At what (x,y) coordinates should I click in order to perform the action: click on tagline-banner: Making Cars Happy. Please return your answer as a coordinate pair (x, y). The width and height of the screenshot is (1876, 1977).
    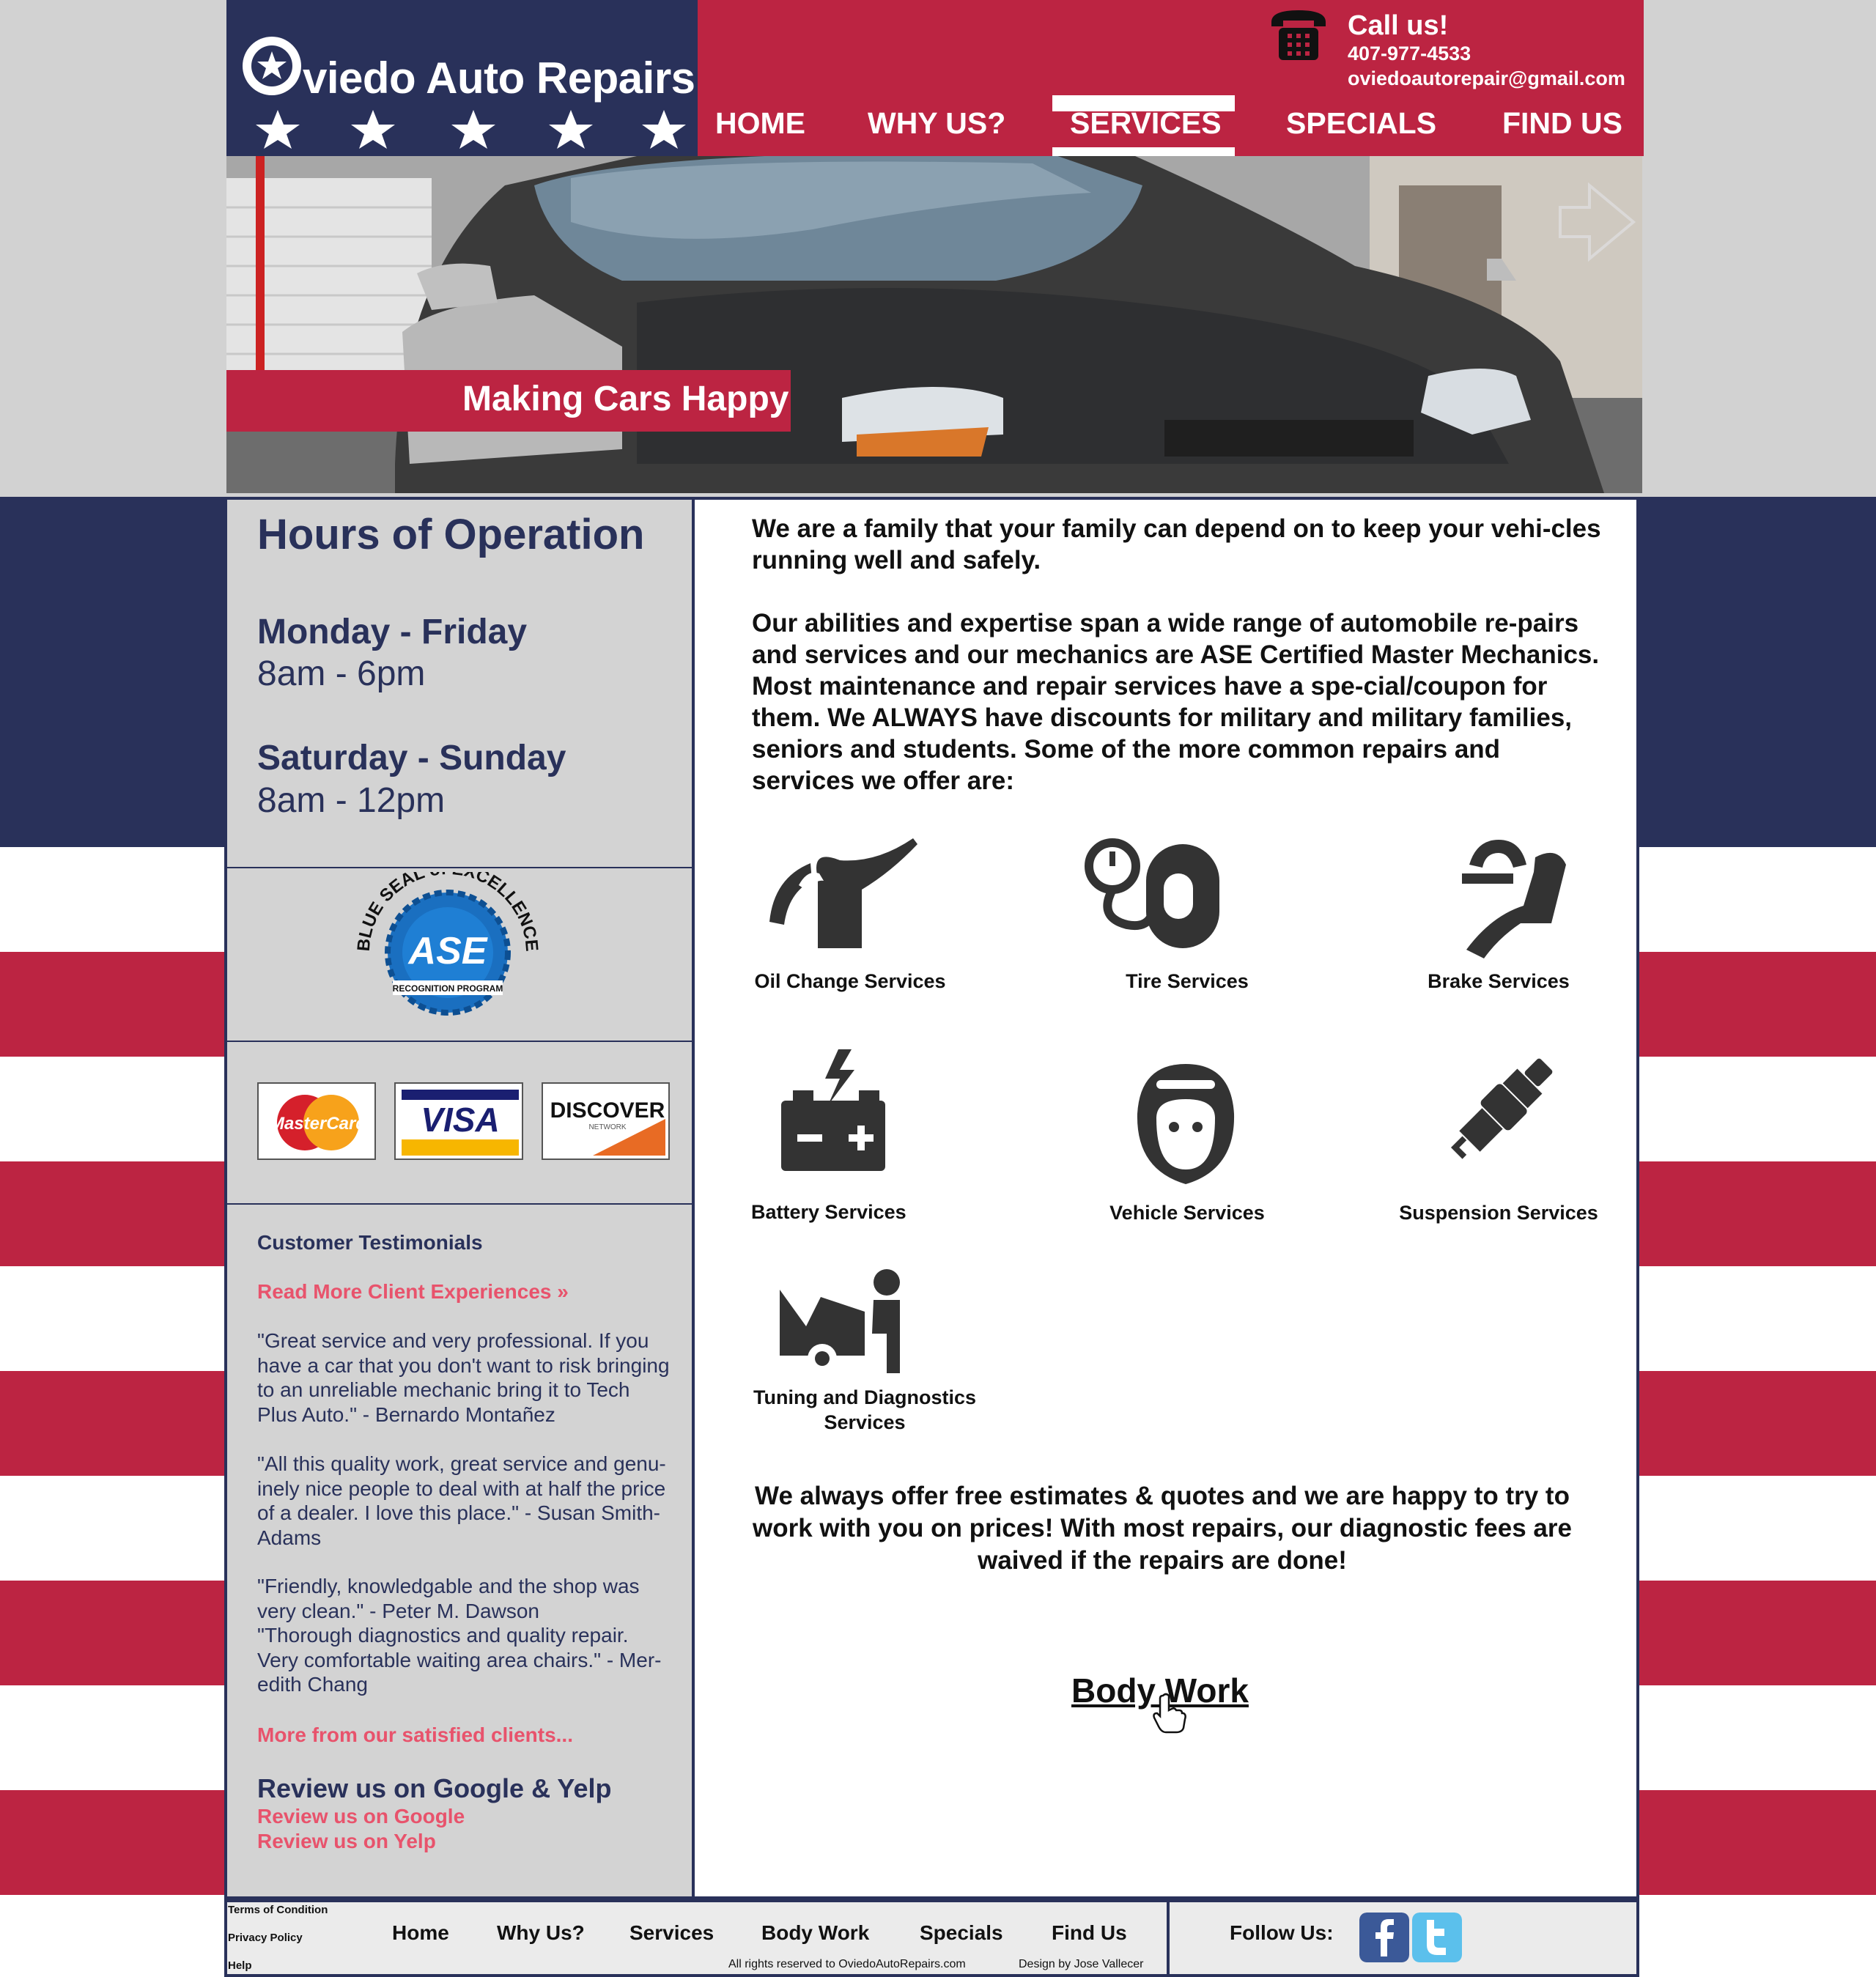
    Looking at the image, I should click on (508, 401).